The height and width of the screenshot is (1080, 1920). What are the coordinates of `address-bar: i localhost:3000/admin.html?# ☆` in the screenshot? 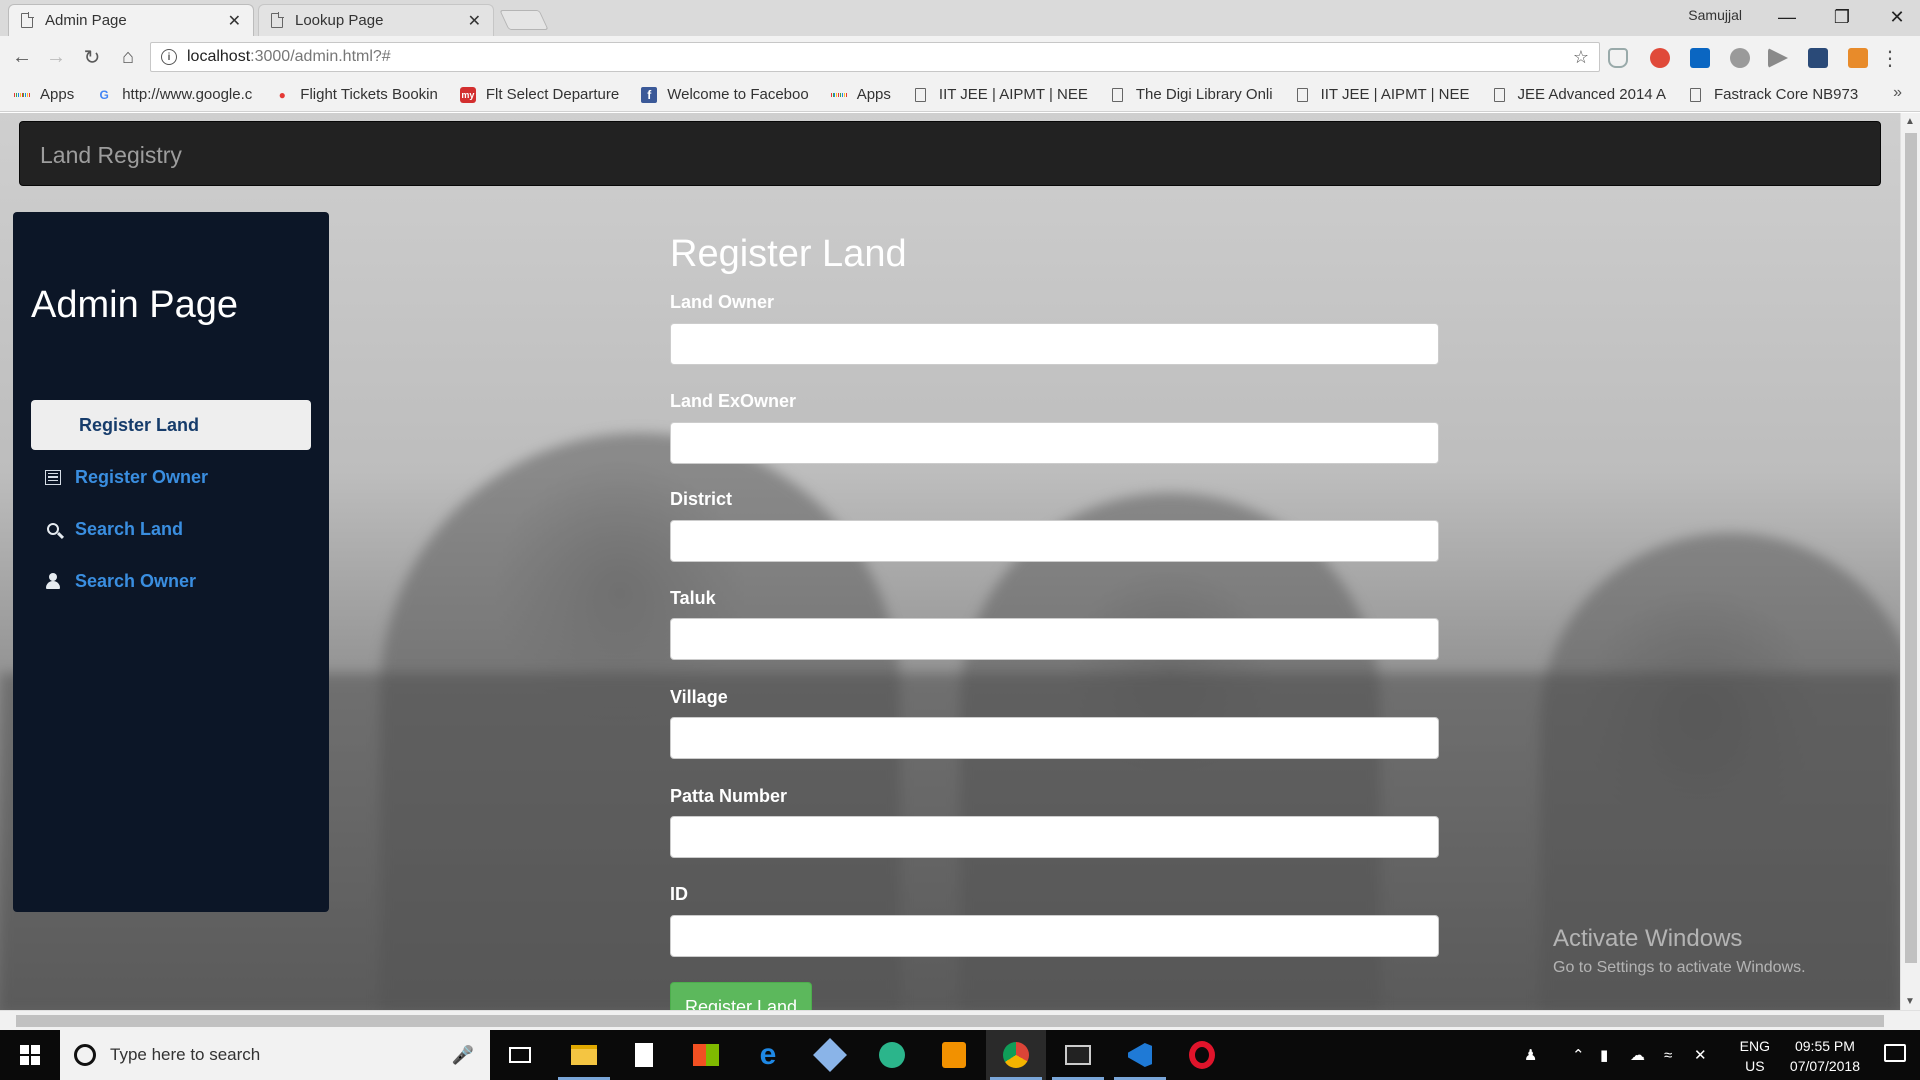 It's located at (875, 57).